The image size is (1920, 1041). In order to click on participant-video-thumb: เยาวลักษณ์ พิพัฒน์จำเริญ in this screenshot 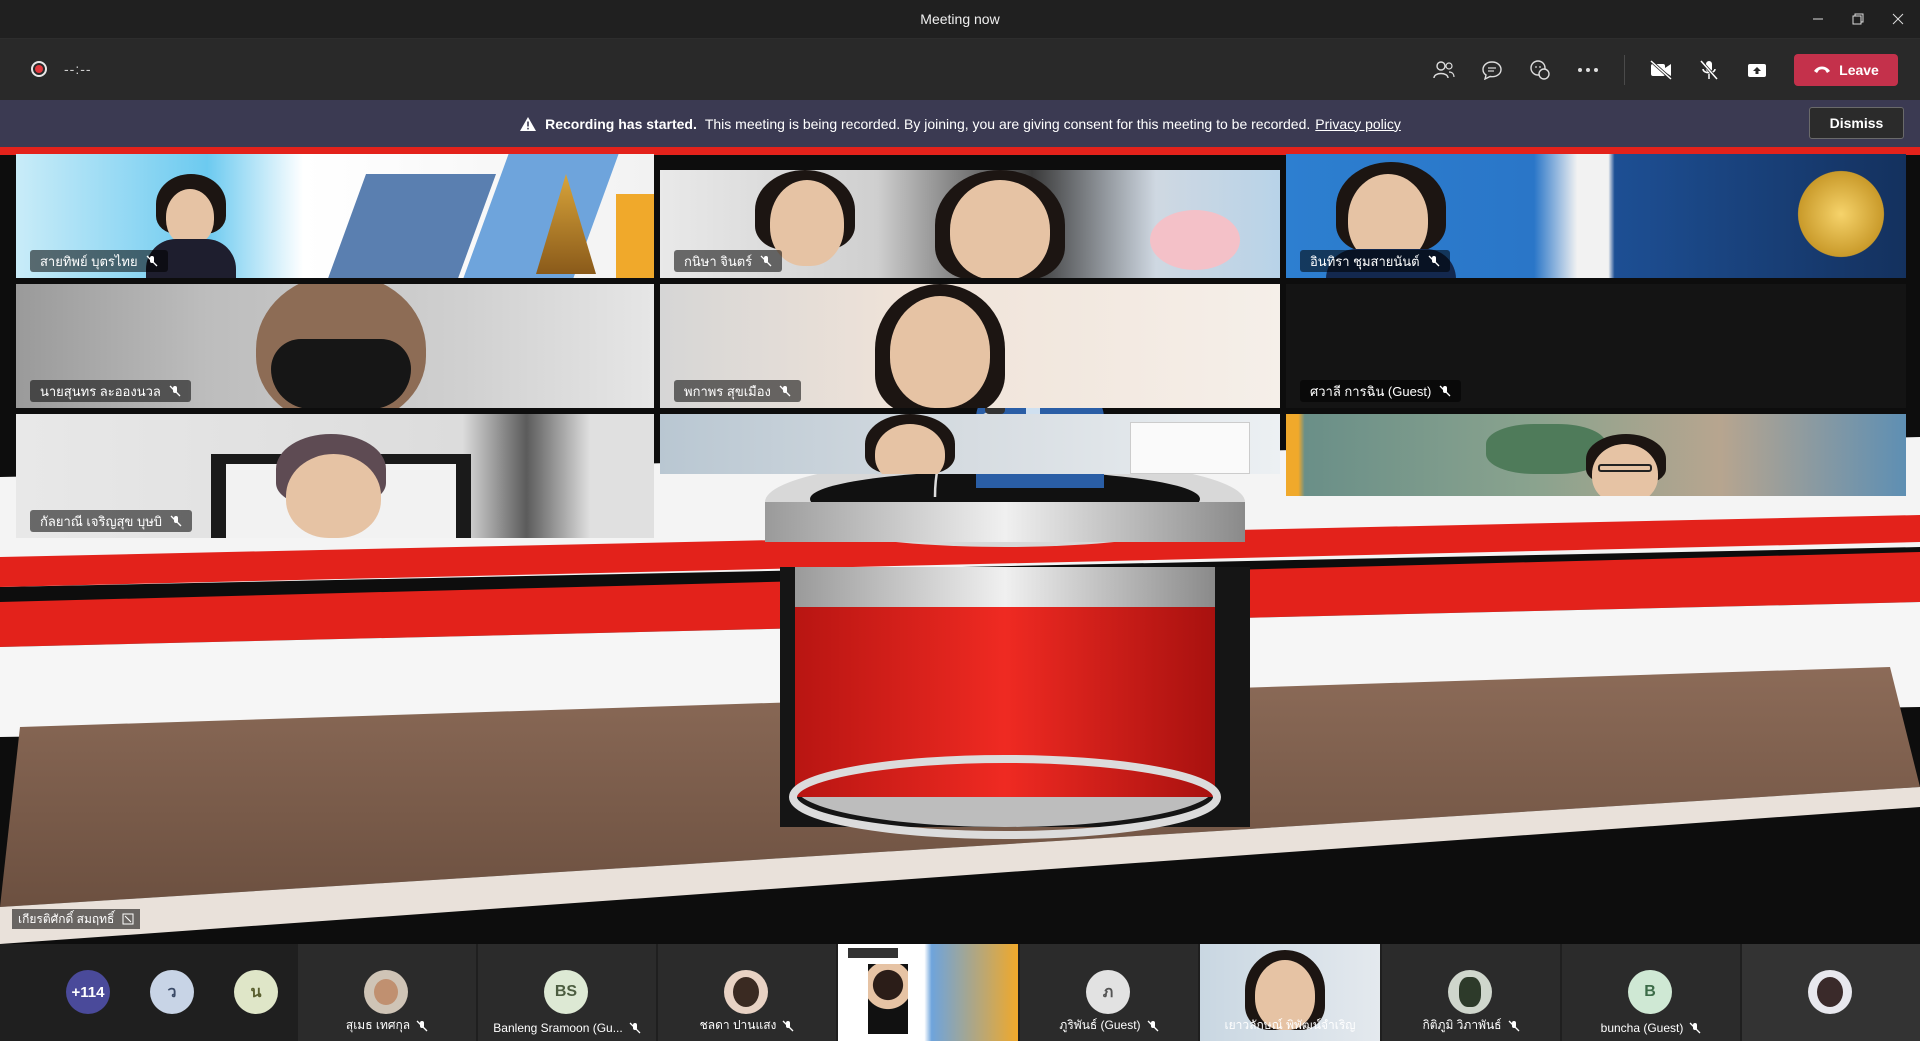, I will do `click(1290, 992)`.